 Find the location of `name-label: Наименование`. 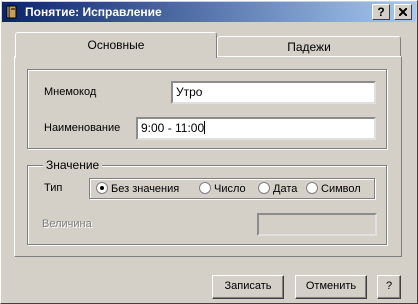

name-label: Наименование is located at coordinates (82, 128).